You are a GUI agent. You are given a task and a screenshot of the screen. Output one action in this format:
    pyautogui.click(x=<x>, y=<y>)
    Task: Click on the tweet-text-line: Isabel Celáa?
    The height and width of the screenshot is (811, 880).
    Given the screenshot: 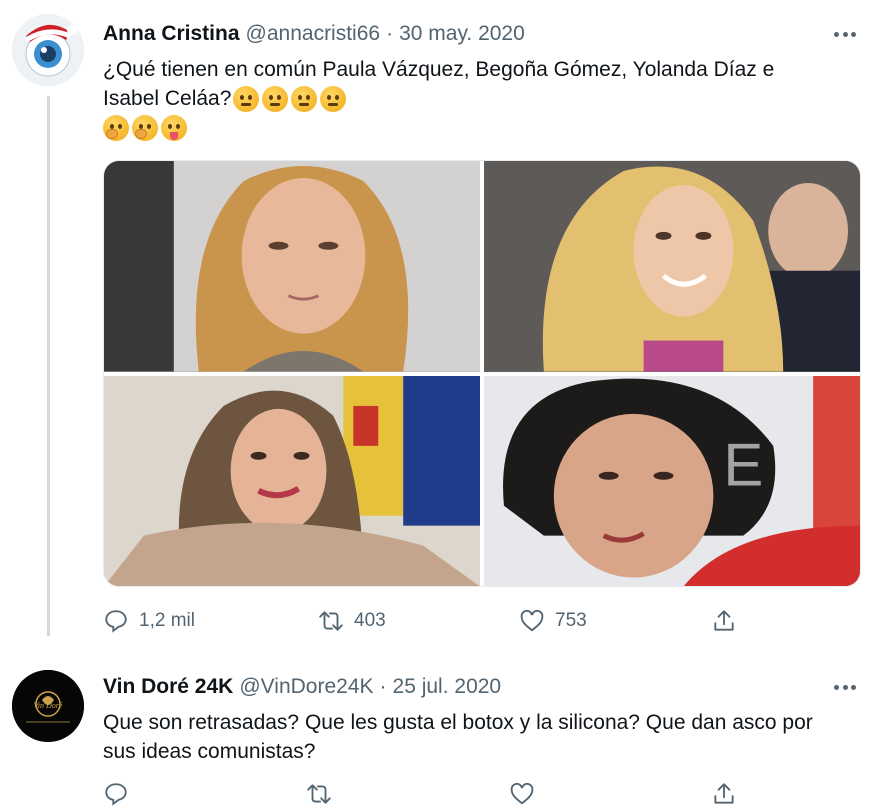 What is the action you would take?
    pyautogui.click(x=478, y=98)
    